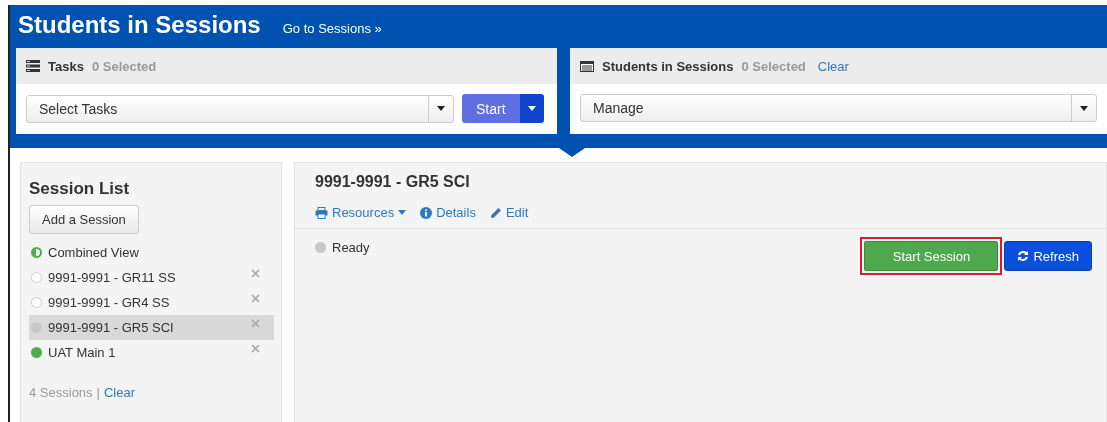 Image resolution: width=1107 pixels, height=422 pixels. I want to click on add-session-button: Add a Session, so click(84, 219).